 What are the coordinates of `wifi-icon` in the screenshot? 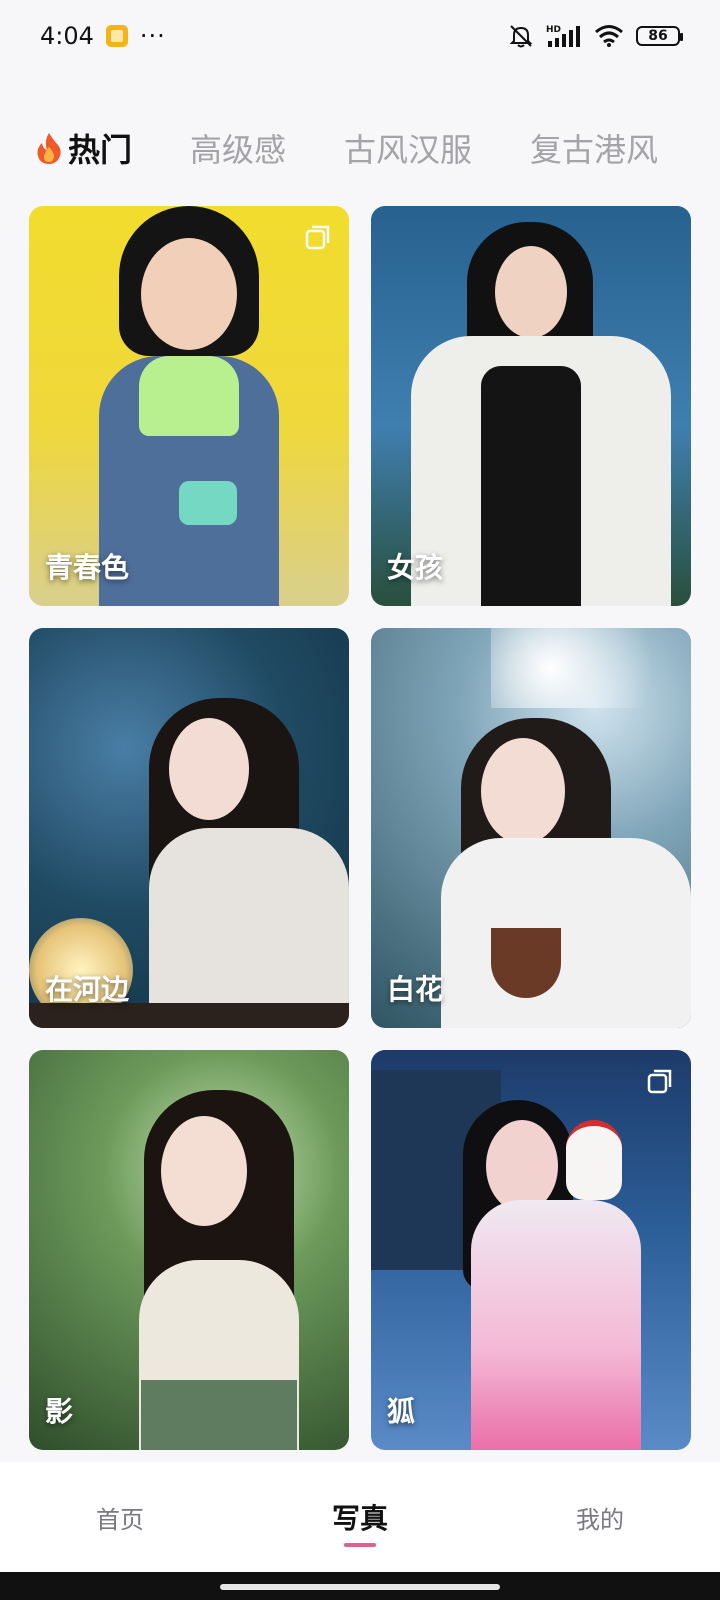 It's located at (609, 36).